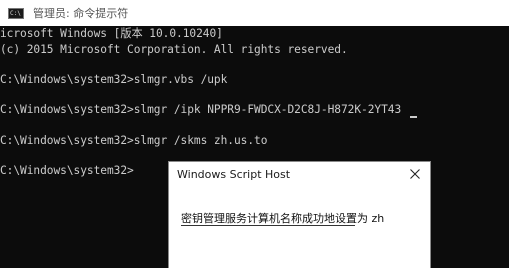 This screenshot has width=509, height=268. I want to click on close-button, so click(415, 174).